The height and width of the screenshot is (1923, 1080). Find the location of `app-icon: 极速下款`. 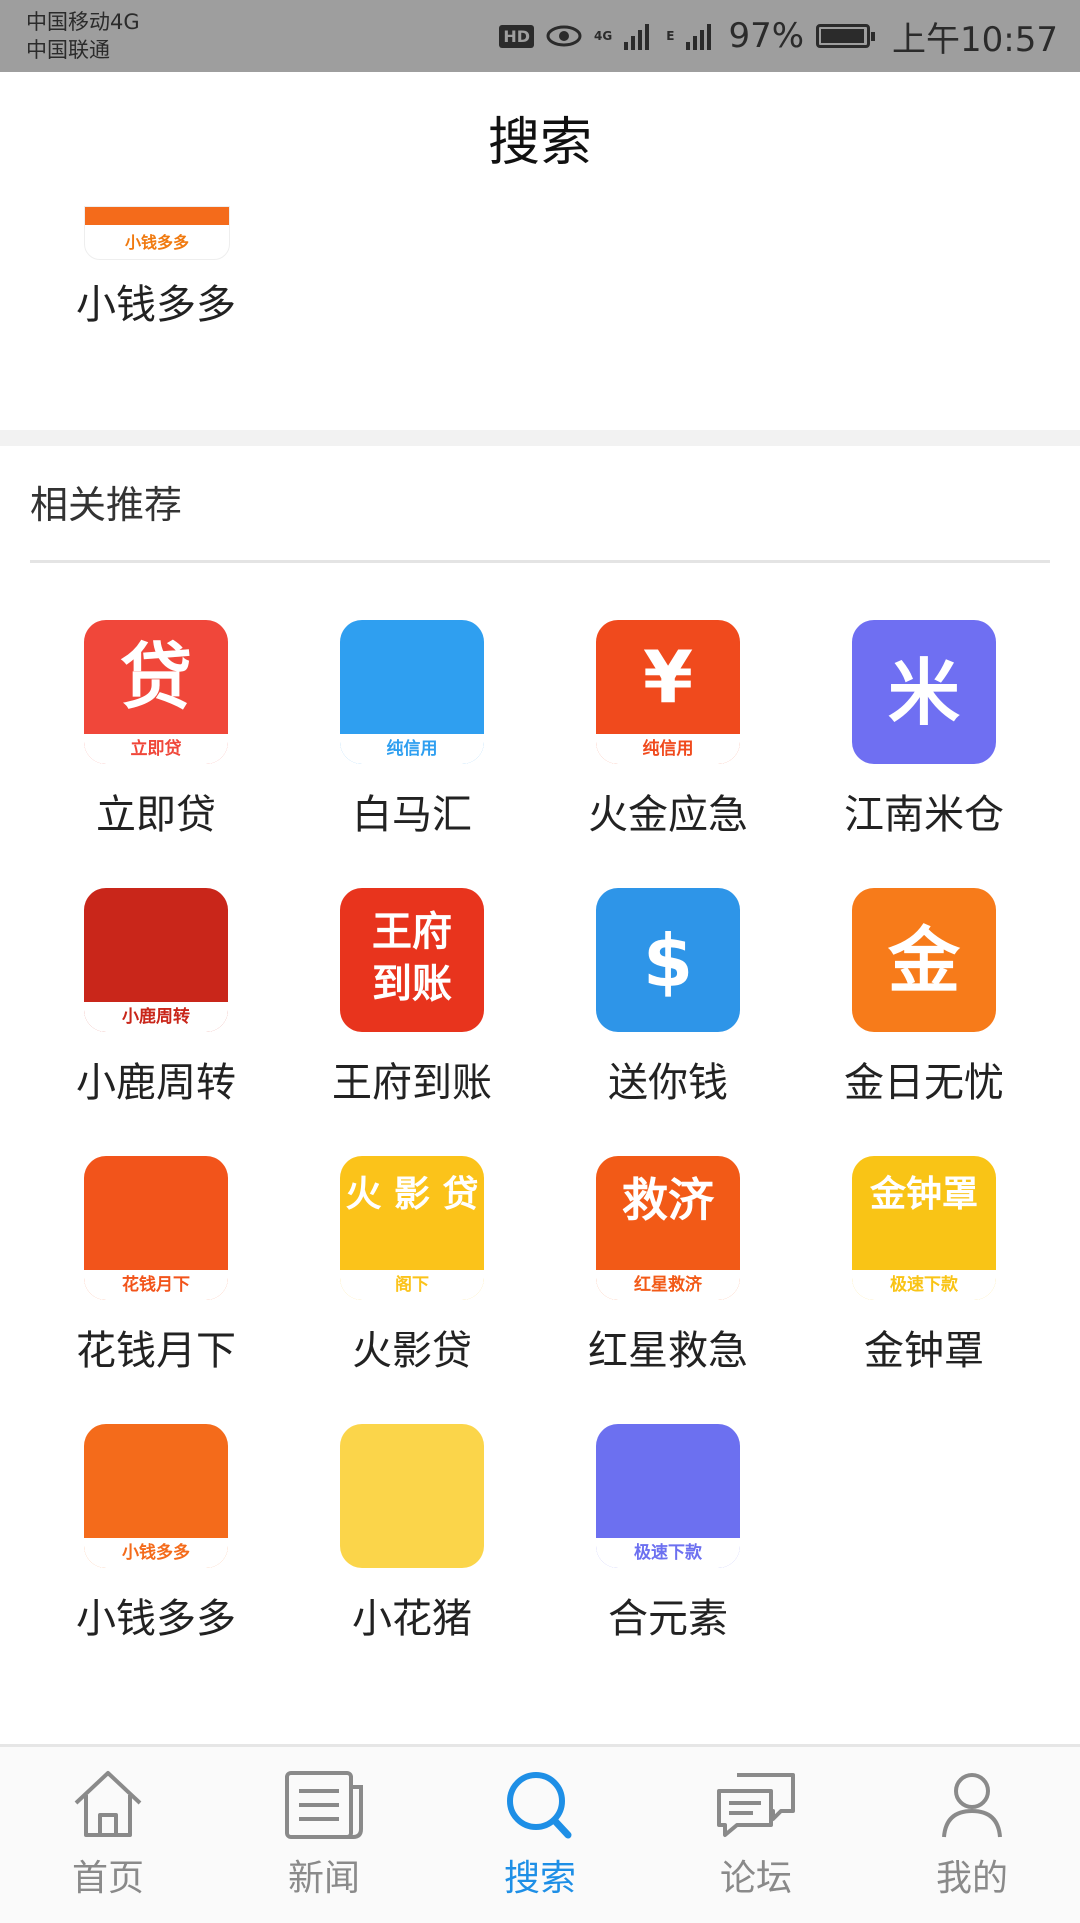

app-icon: 极速下款 is located at coordinates (668, 1496).